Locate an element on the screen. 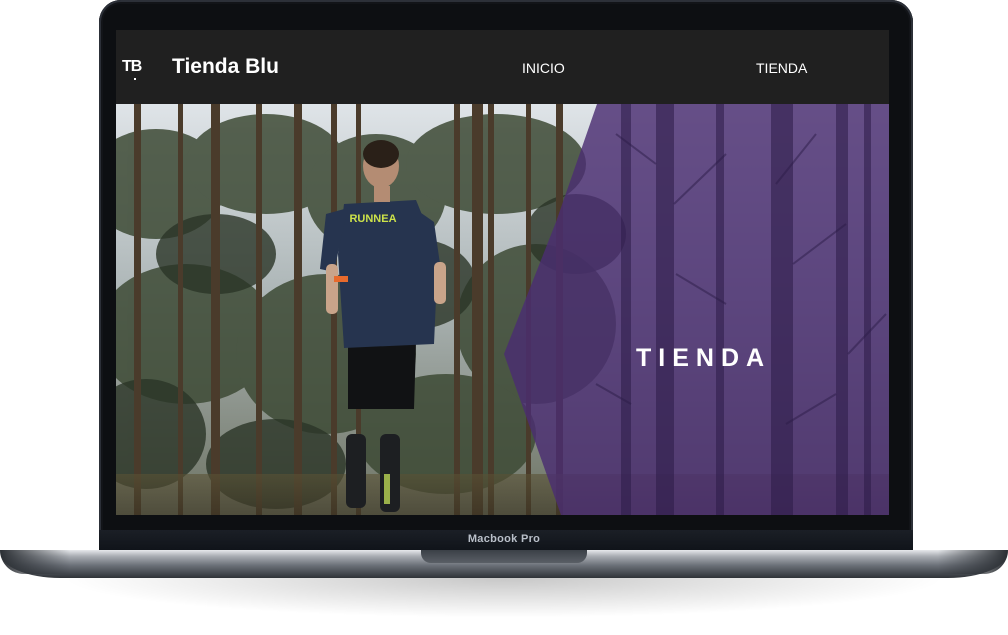 This screenshot has height=635, width=1008. hero-title: TIENDA is located at coordinates (704, 358).